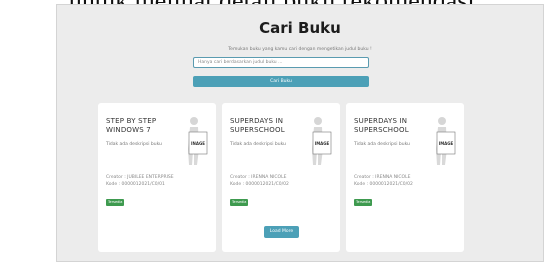 Image resolution: width=550 pixels, height=267 pixels. I want to click on book-title: STEP BY STEP WINDOWS 7, so click(142, 125).